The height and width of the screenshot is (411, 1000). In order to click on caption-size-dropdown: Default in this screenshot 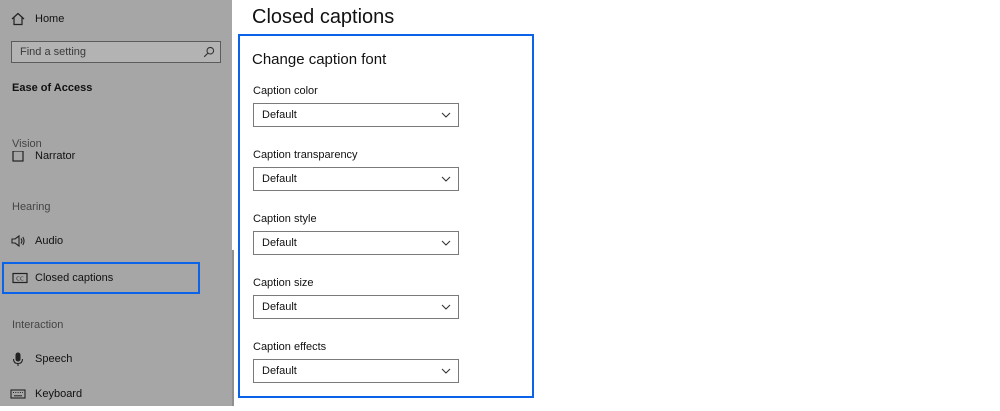, I will do `click(356, 307)`.